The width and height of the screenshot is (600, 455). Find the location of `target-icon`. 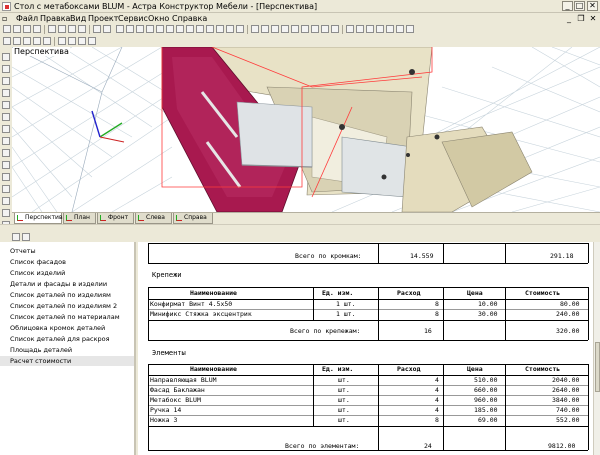

target-icon is located at coordinates (350, 29).